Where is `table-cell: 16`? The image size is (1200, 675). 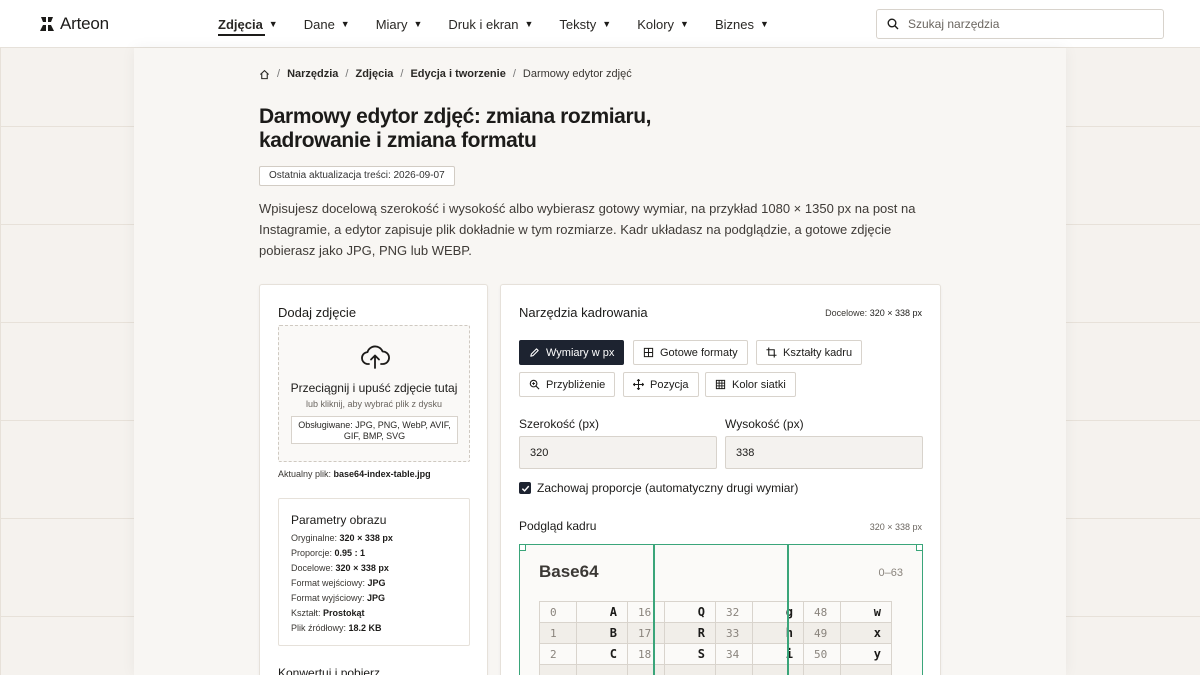 table-cell: 16 is located at coordinates (646, 612).